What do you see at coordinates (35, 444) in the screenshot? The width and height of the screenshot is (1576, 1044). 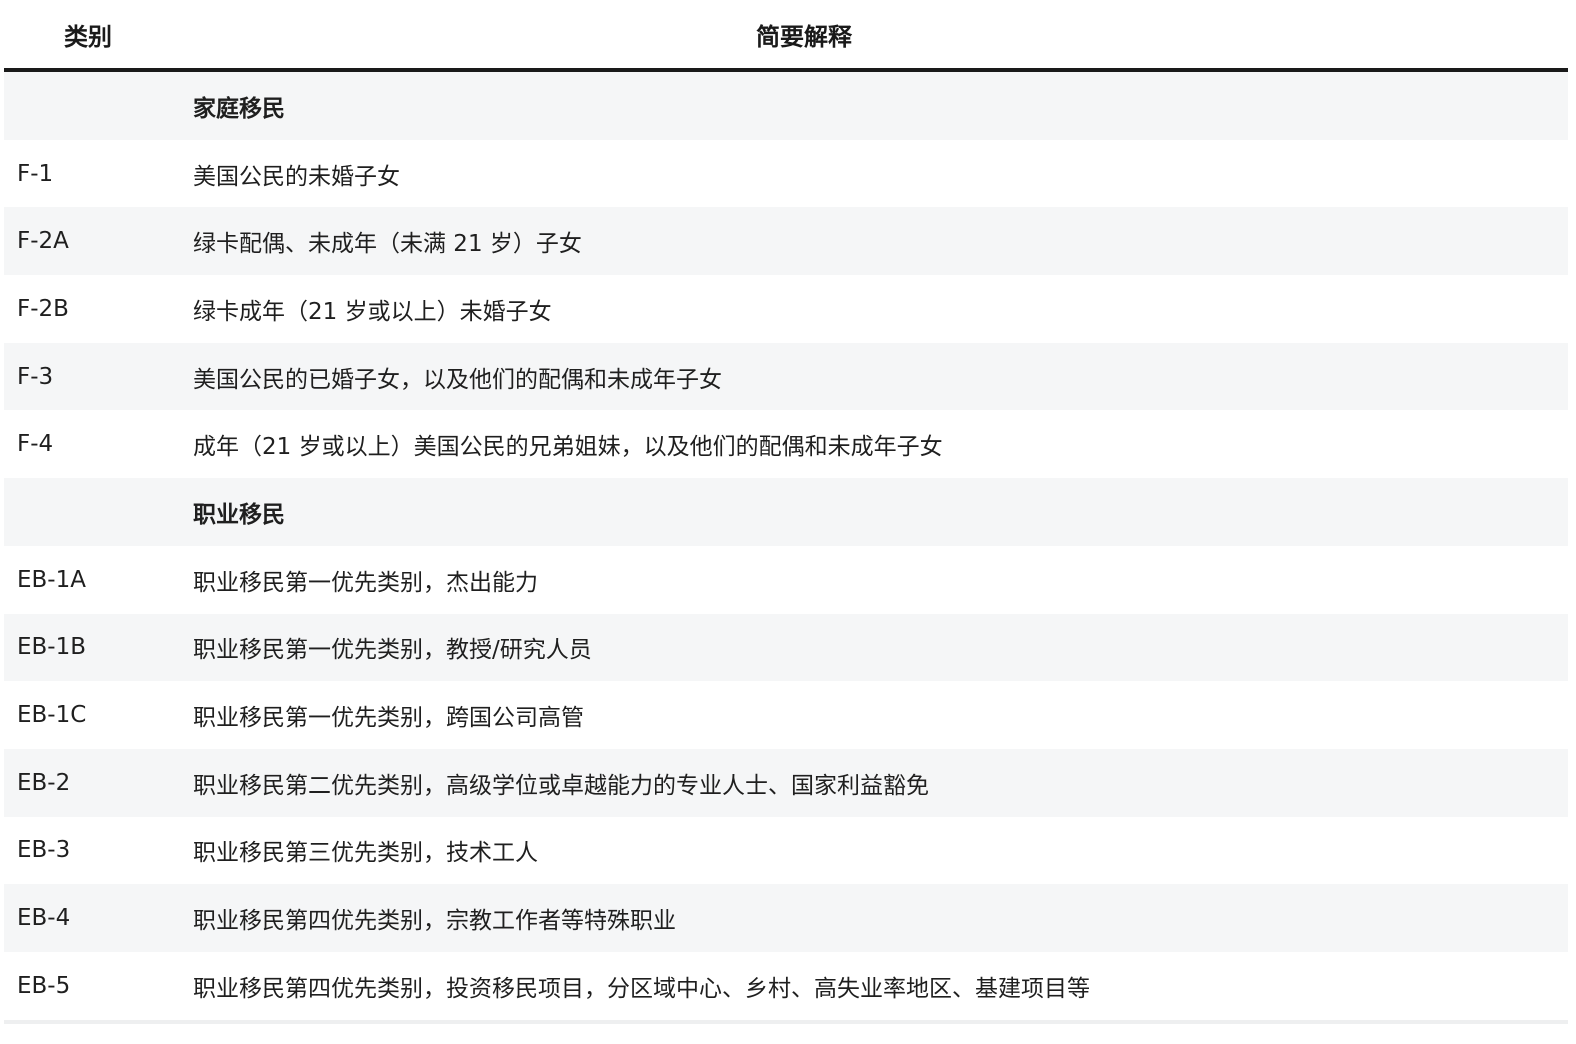 I see `row-code: F-4` at bounding box center [35, 444].